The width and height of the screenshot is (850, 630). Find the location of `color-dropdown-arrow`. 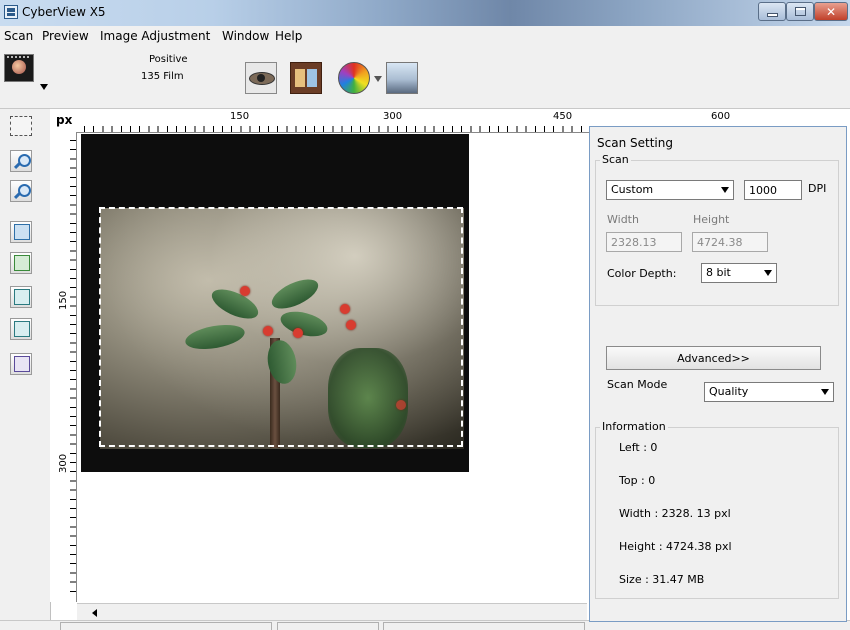

color-dropdown-arrow is located at coordinates (378, 79).